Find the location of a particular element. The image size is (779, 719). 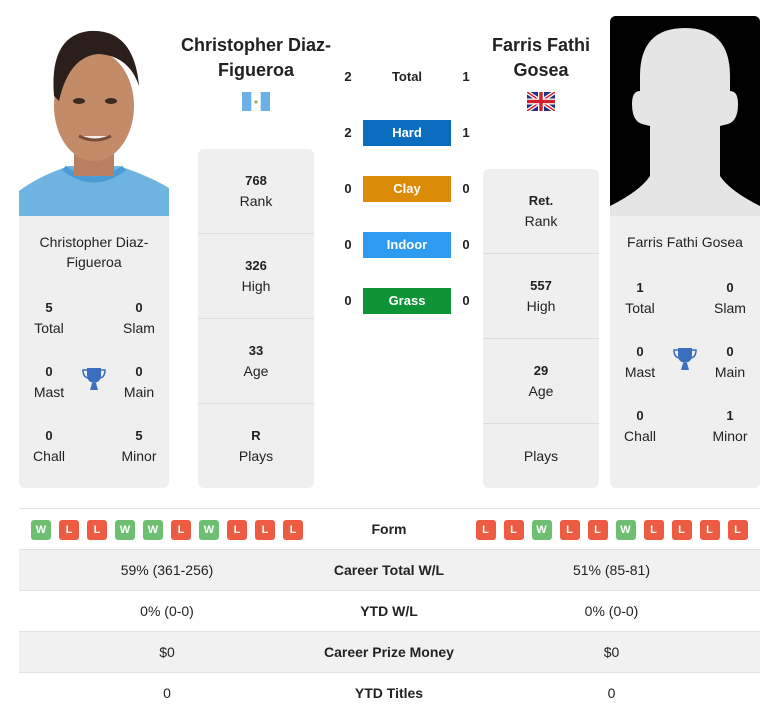

left-value: 0% (0-0) is located at coordinates (167, 611).